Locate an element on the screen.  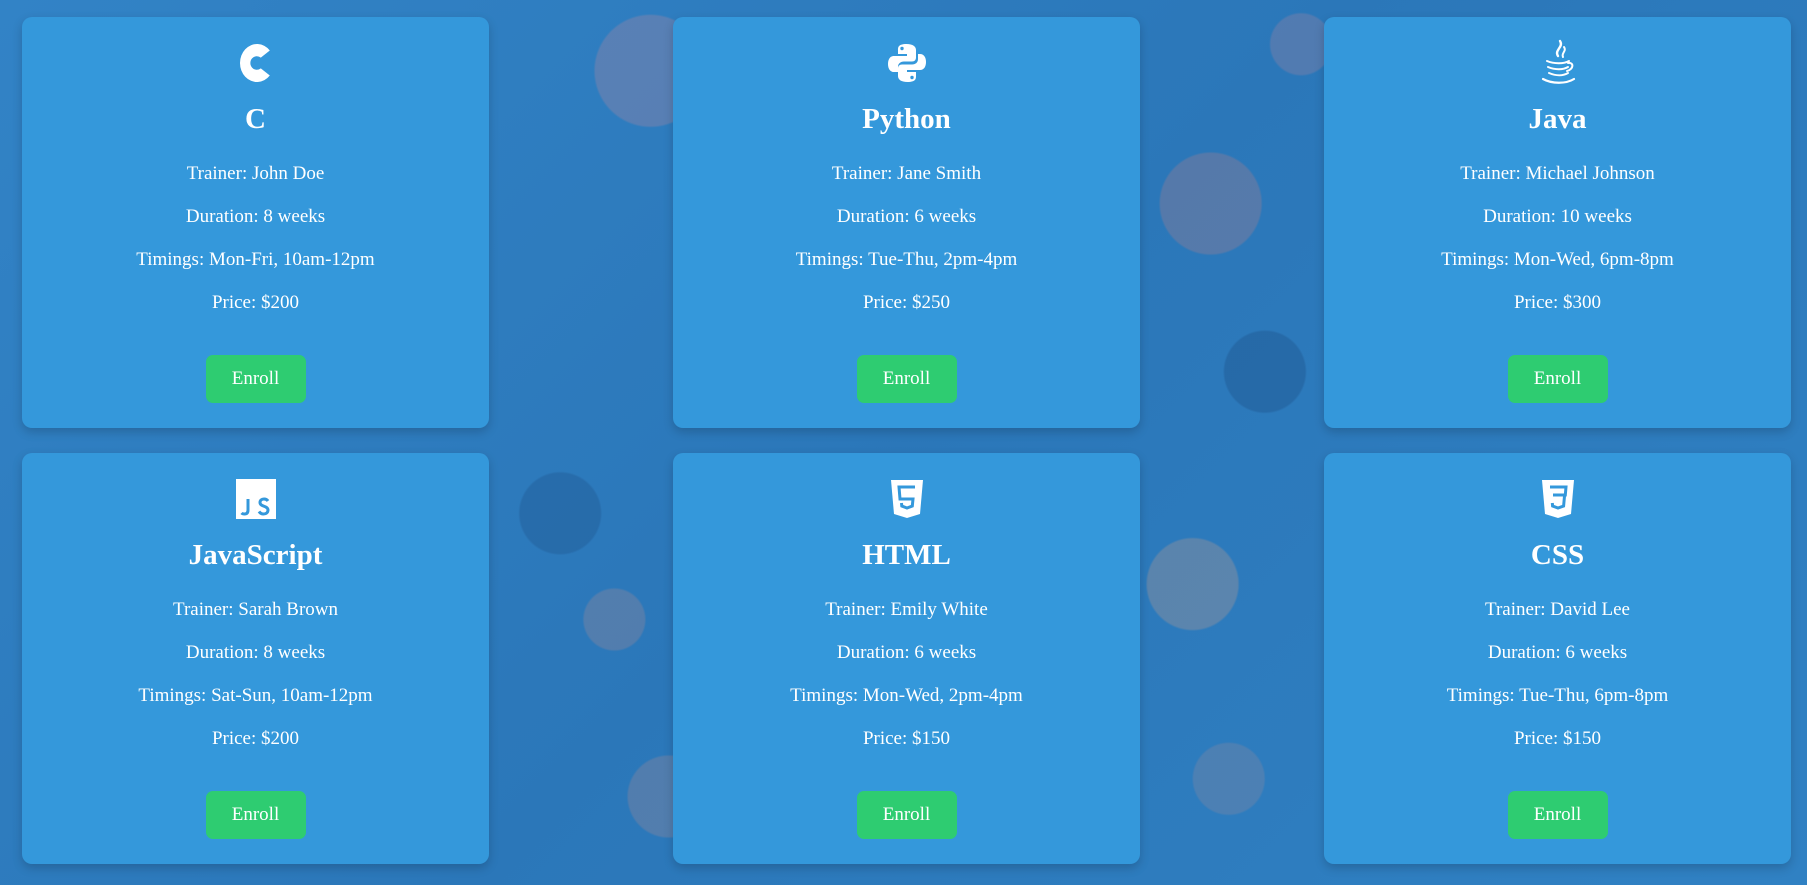
course-timings: Timings: Mon-Fri, 10am-12pm is located at coordinates (255, 259).